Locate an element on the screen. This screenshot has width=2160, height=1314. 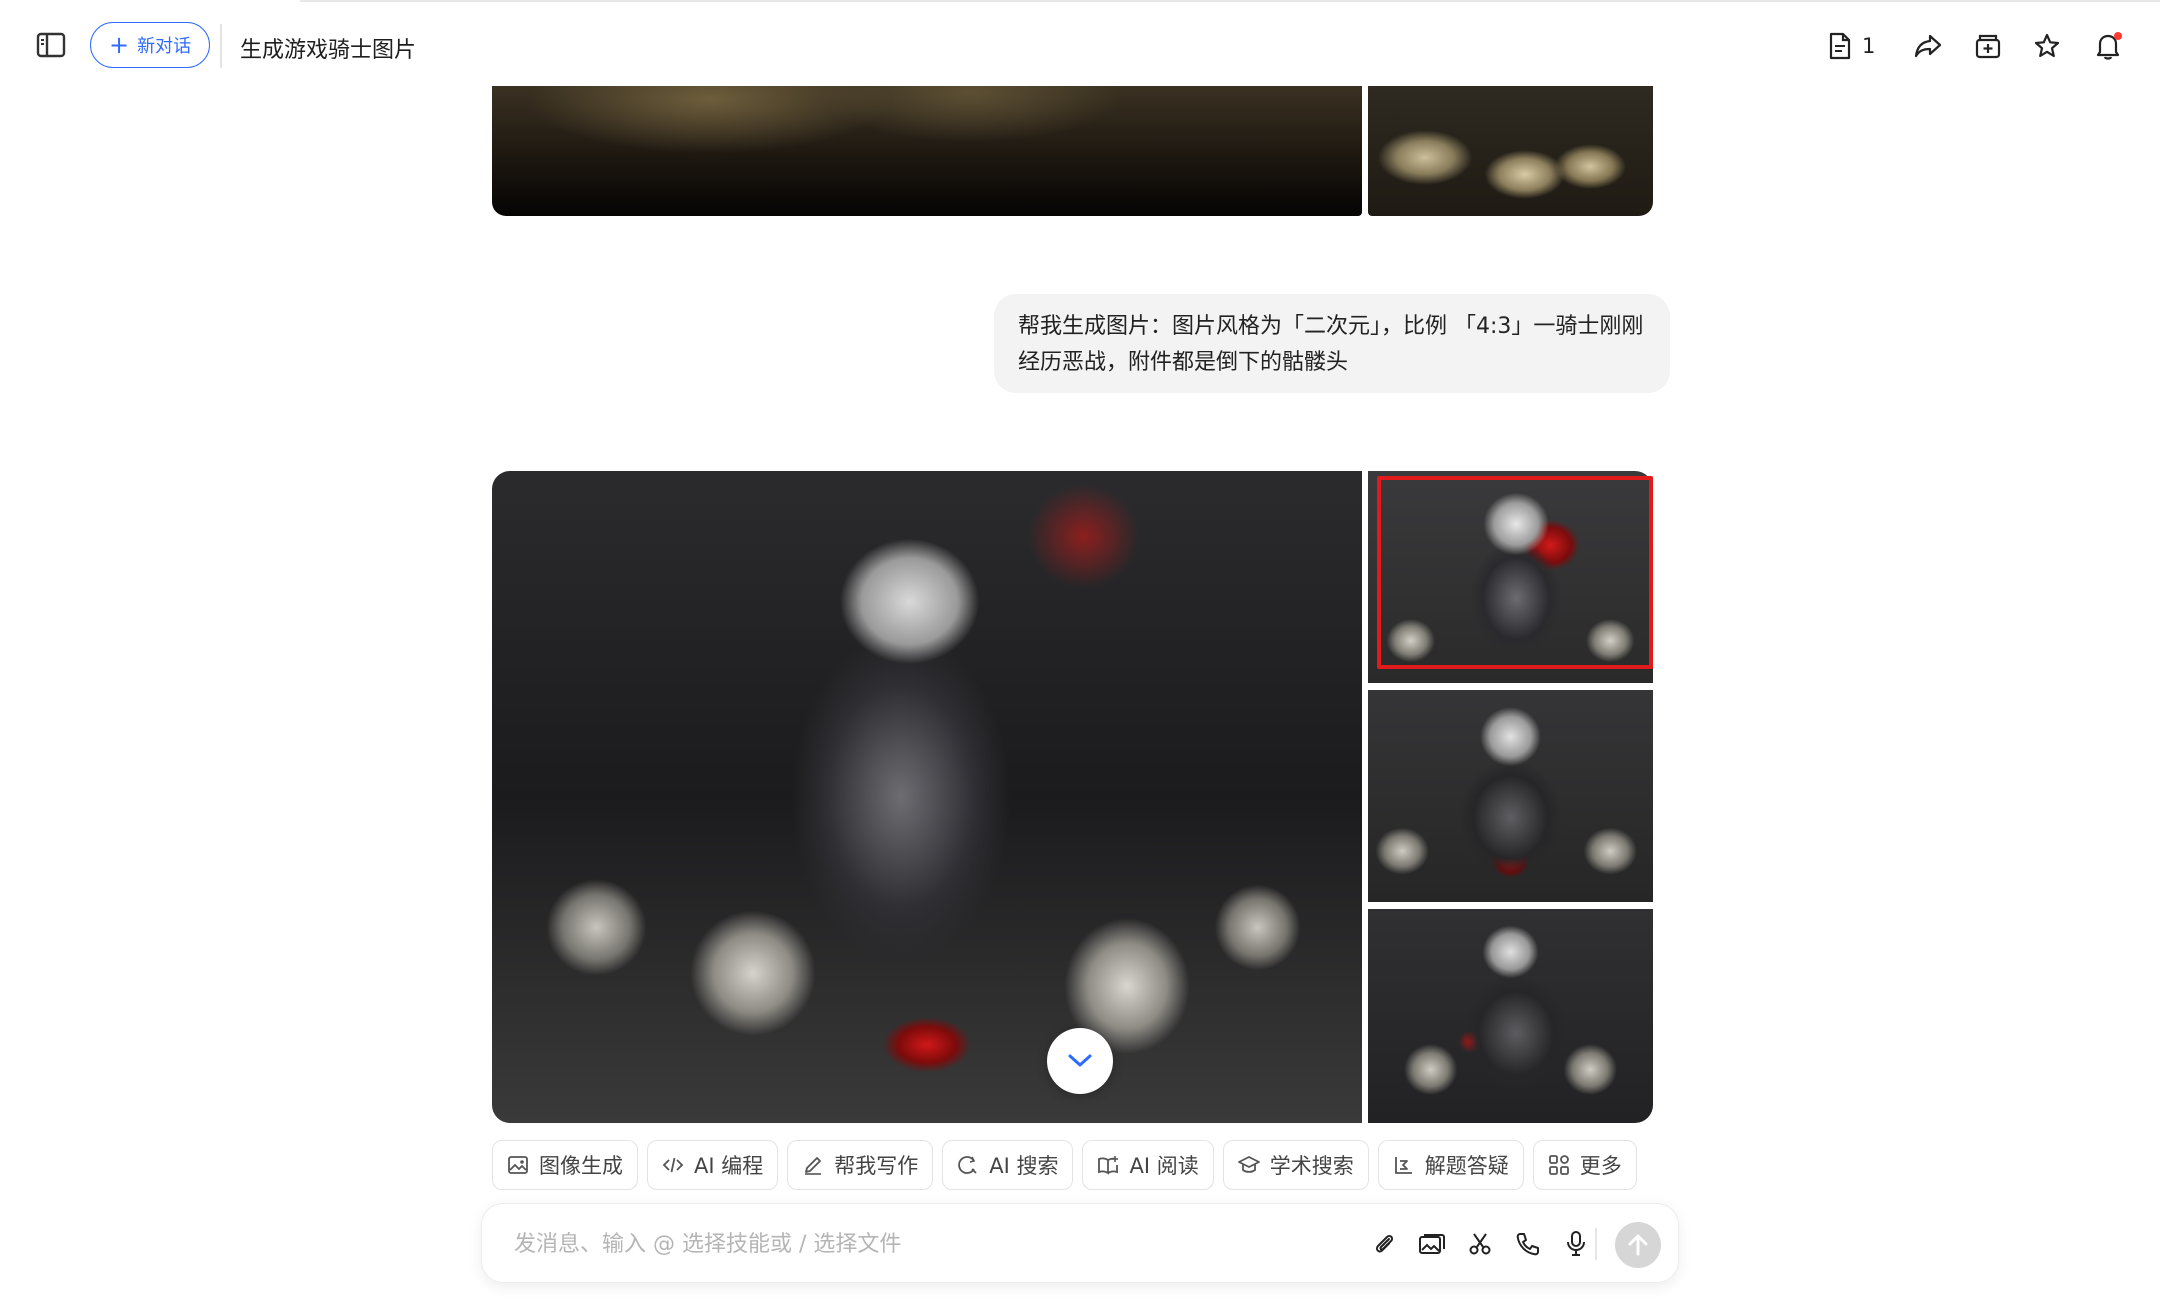
conversation-title: 生成游戏骑士图片 is located at coordinates (328, 48).